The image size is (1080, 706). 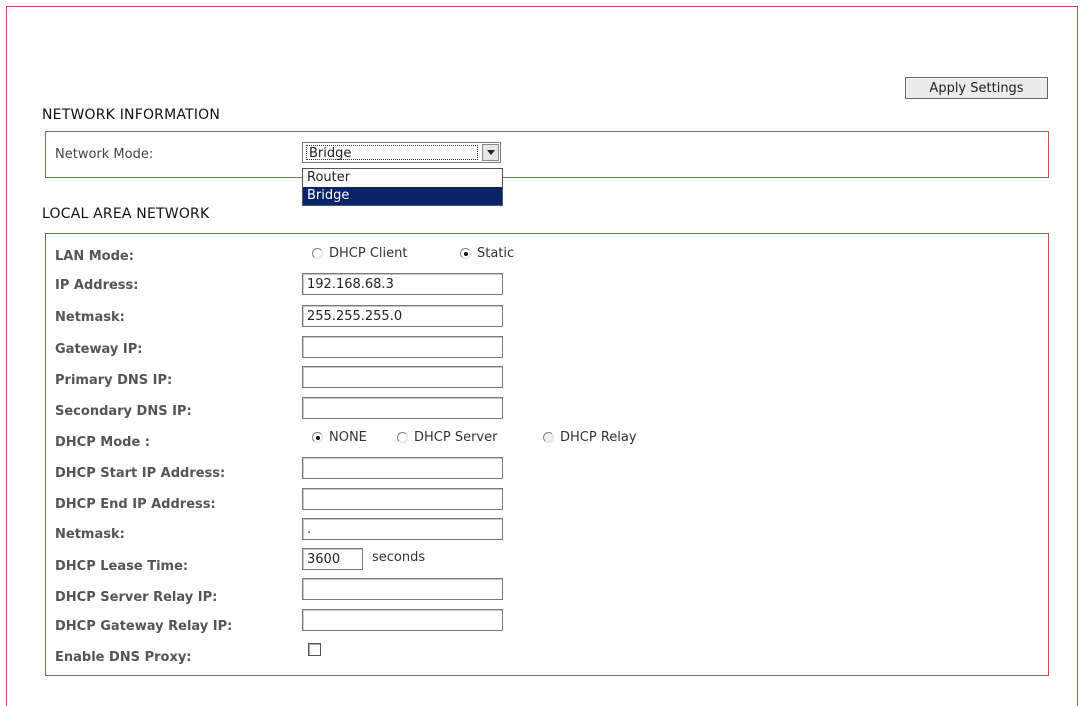 I want to click on dhcp-mode-none-label: NONE, so click(x=348, y=437).